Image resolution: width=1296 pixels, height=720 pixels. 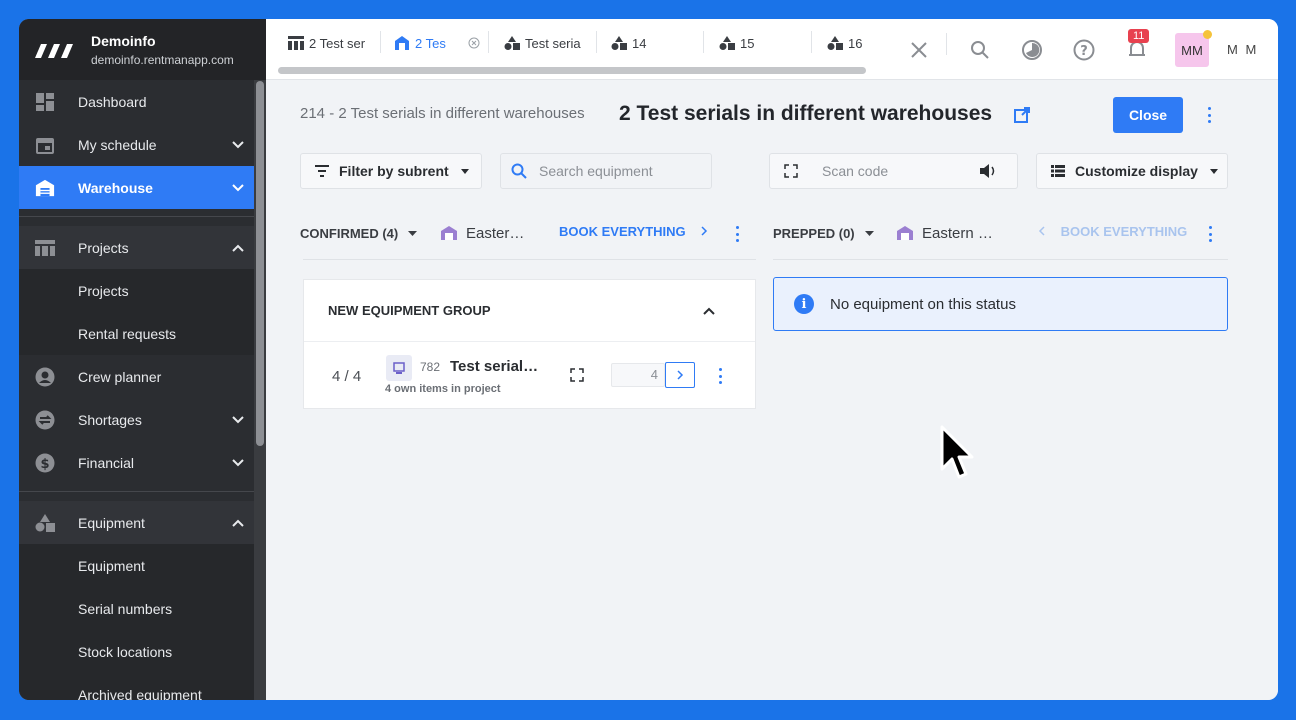 I want to click on filter-label: Filter by subrent, so click(x=394, y=171).